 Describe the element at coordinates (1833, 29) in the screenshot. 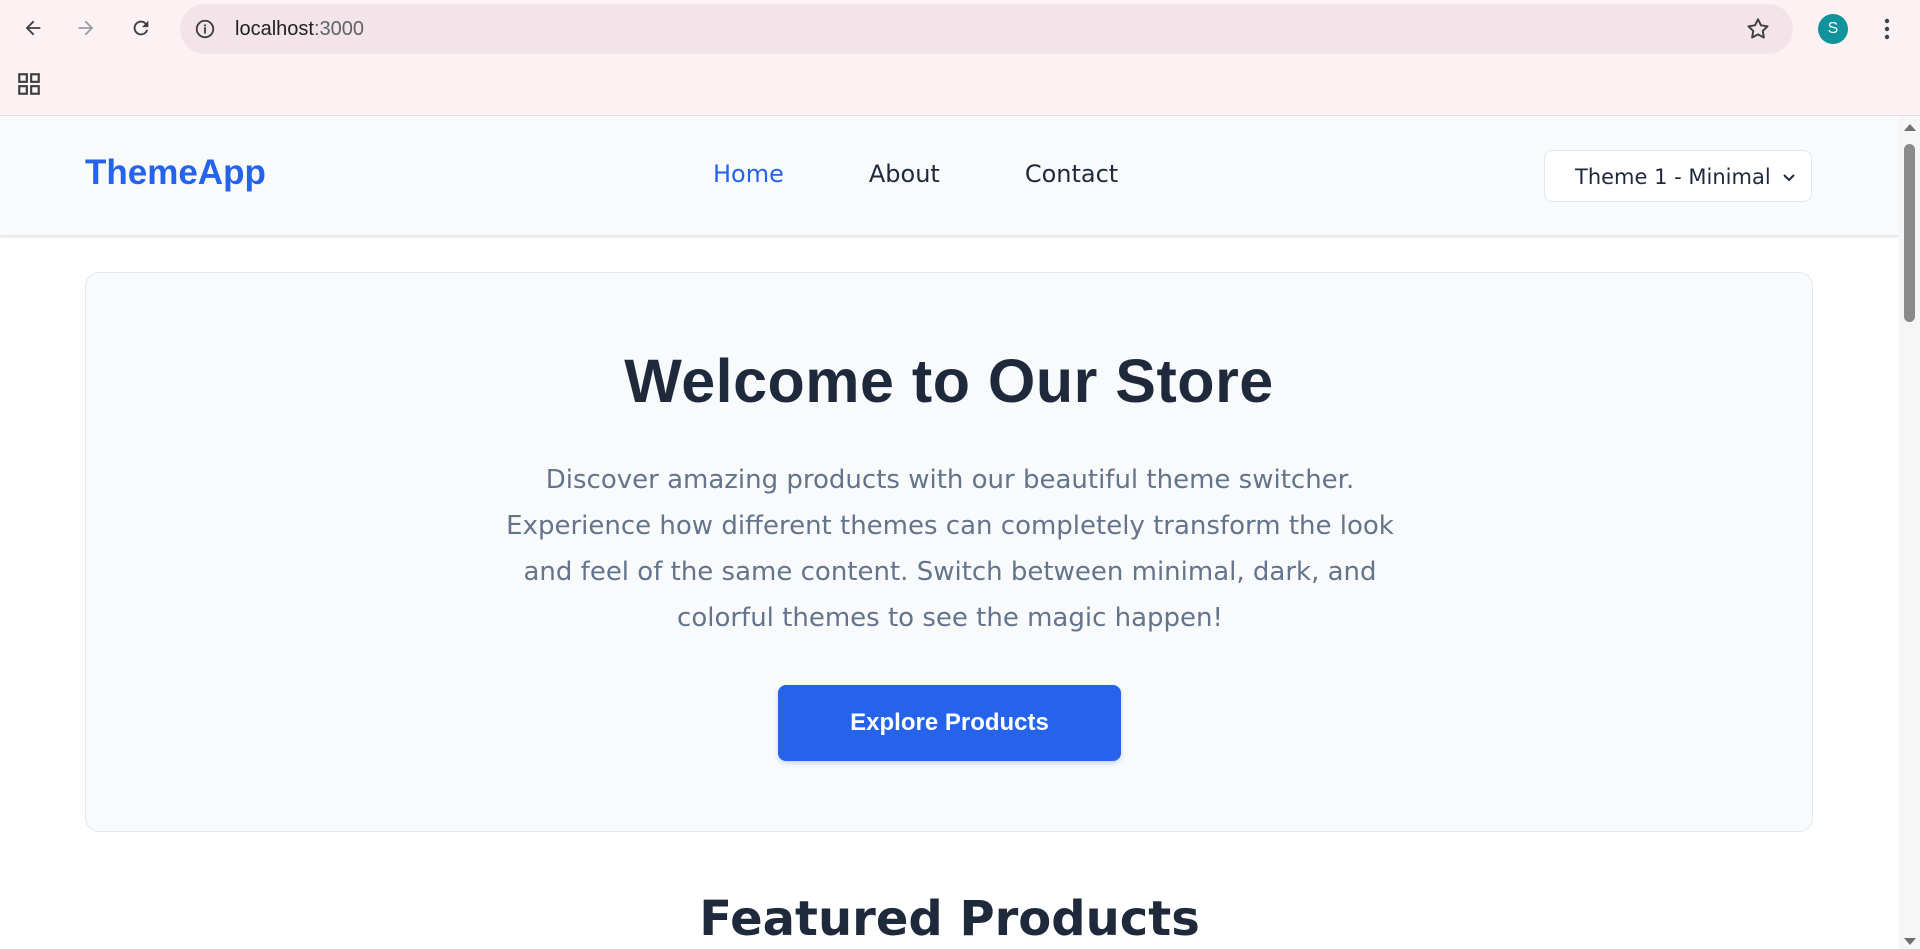

I see `profile-avatar: S` at that location.